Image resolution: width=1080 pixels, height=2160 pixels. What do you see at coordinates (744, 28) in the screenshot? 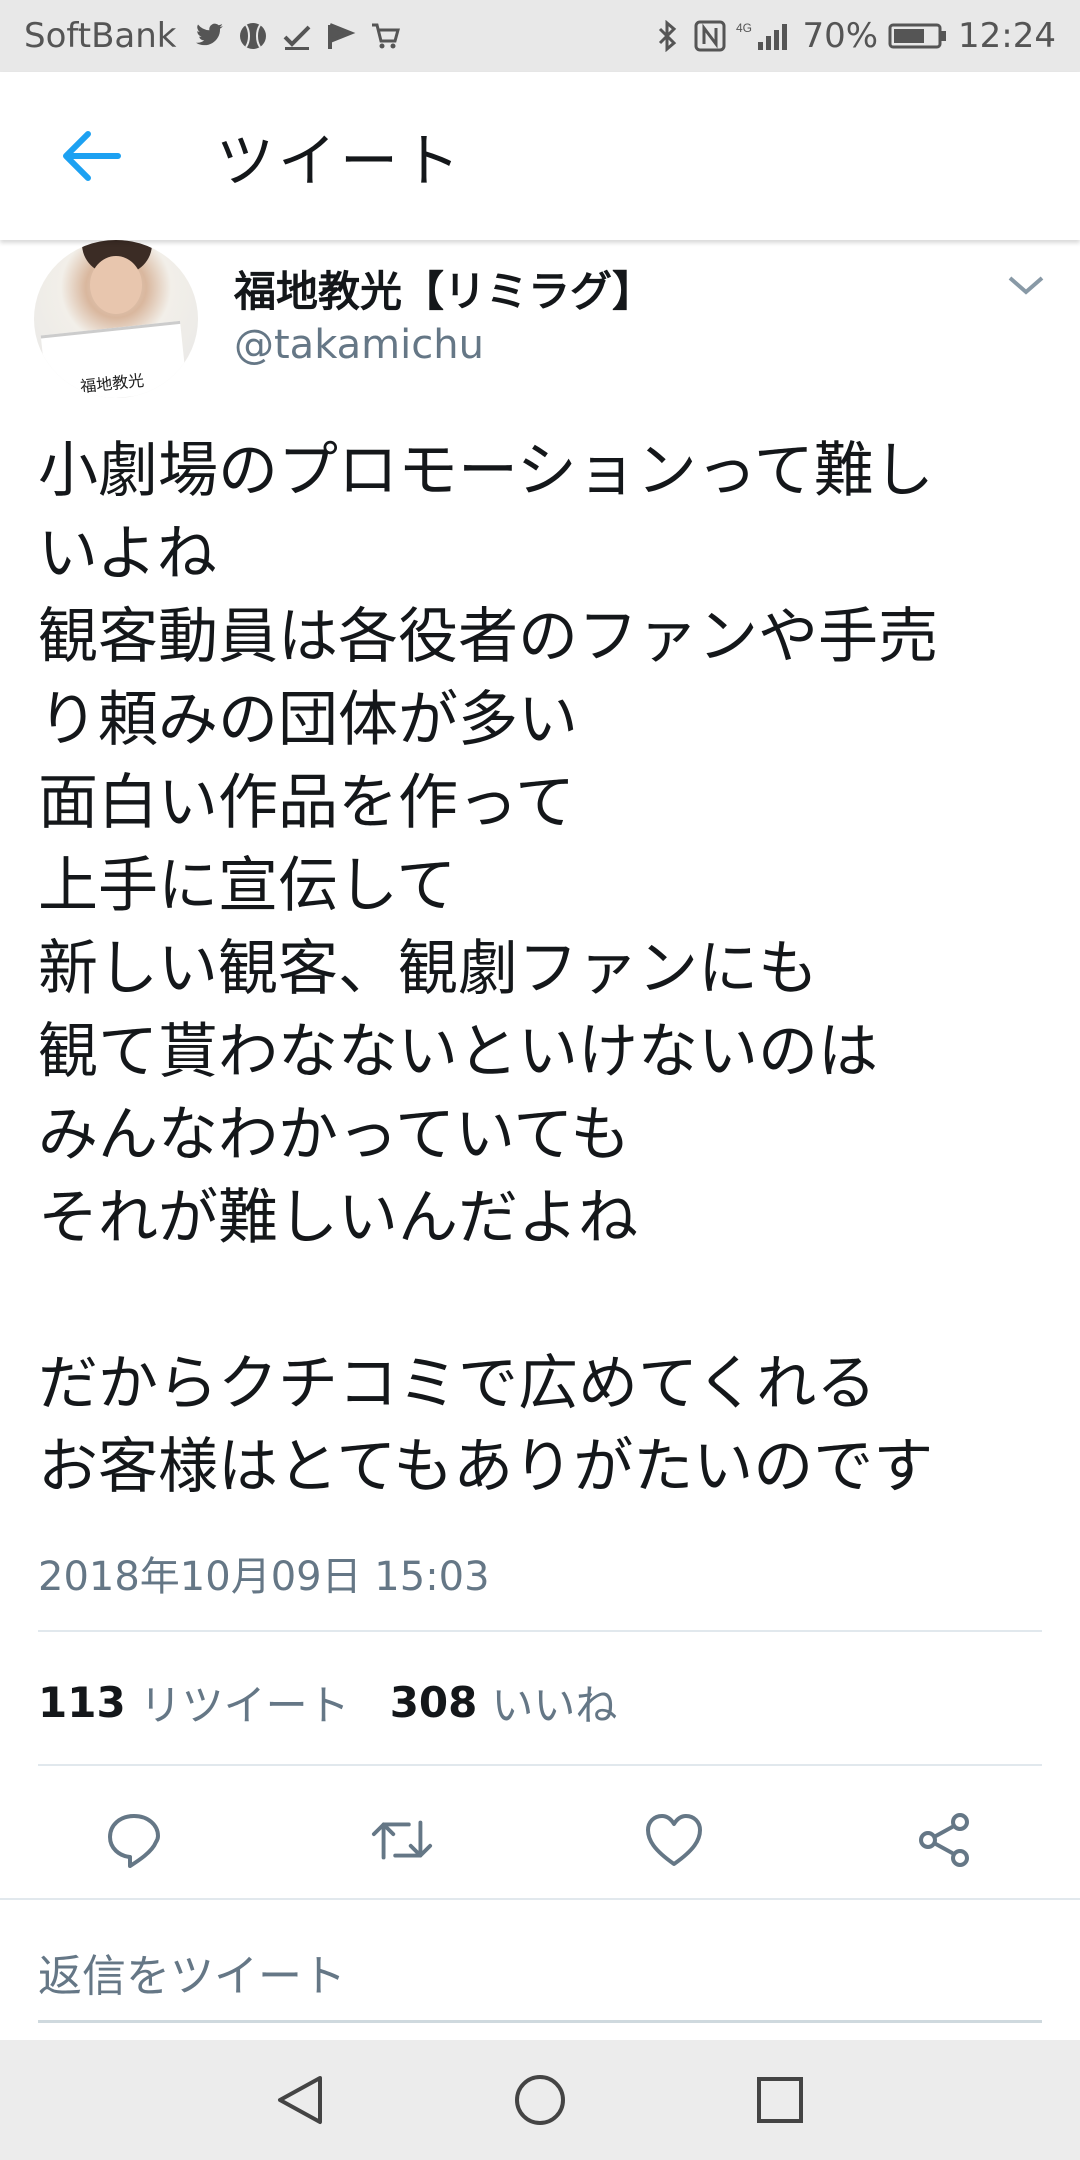
I see `network-type: 4G` at bounding box center [744, 28].